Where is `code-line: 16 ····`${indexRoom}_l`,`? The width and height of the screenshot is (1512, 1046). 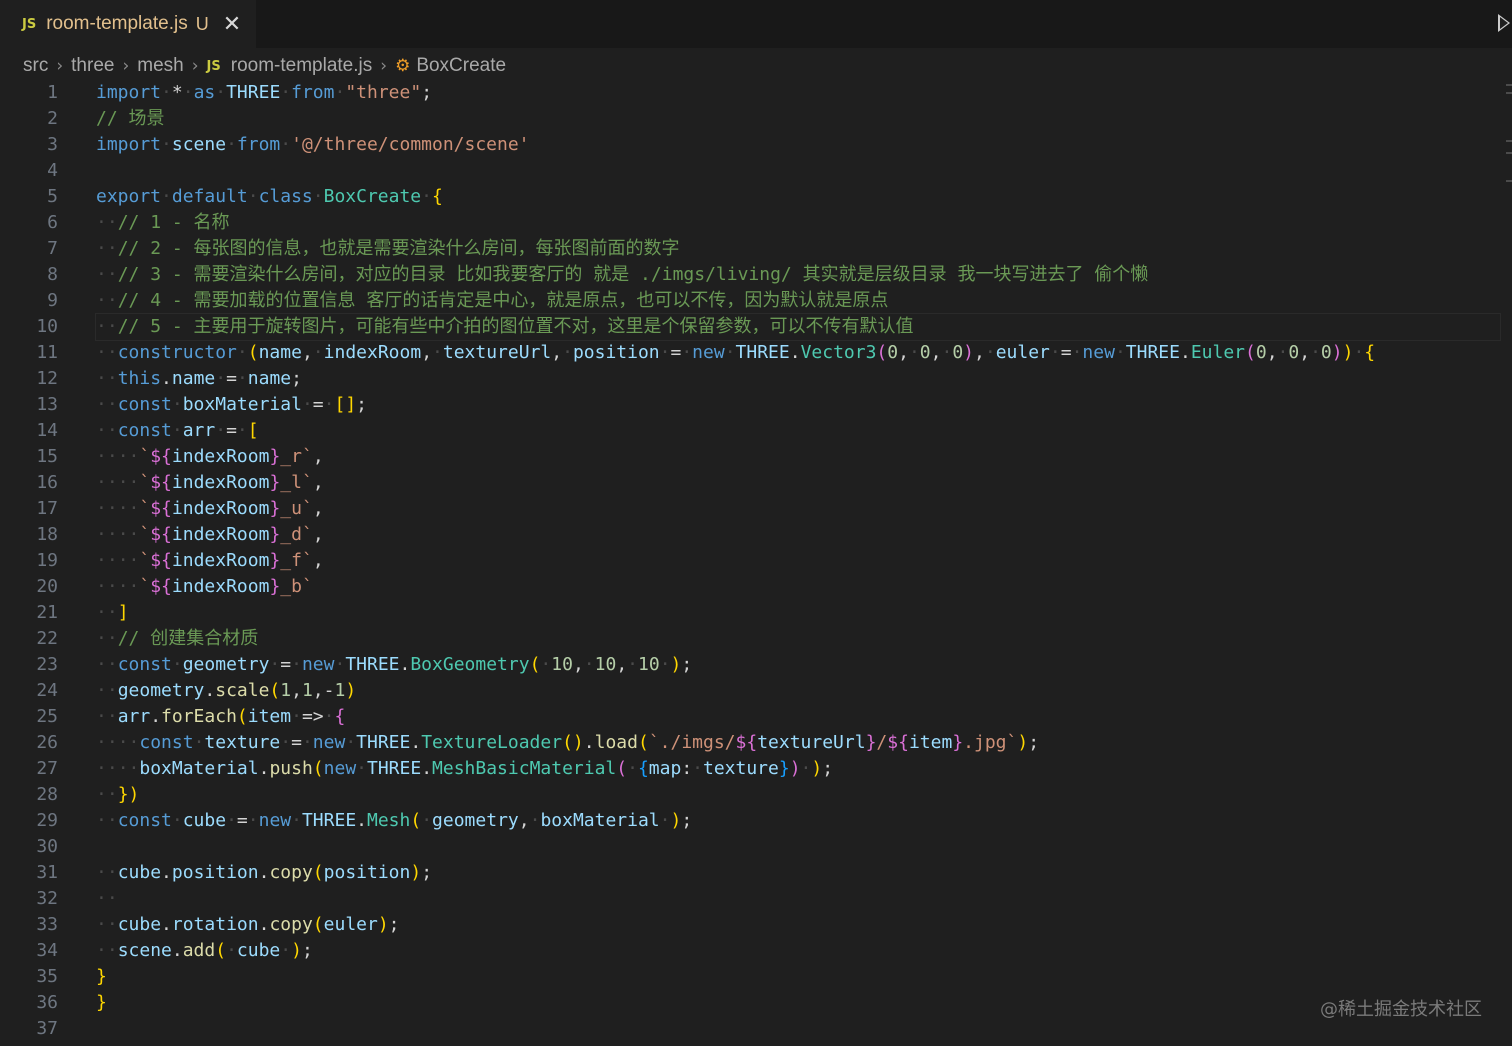
code-line: 16 ····`${indexRoom}_l`, is located at coordinates (750, 483).